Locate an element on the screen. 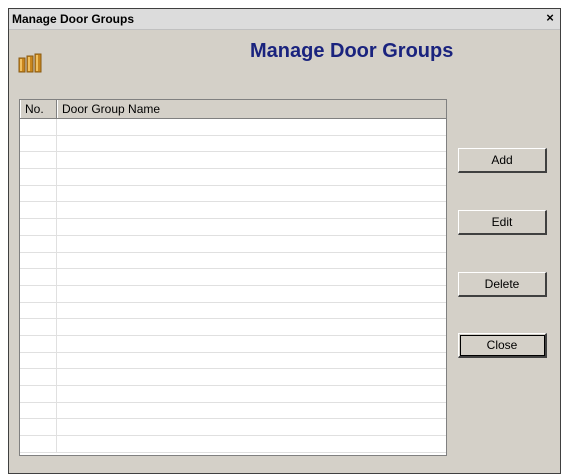  door-group-icon is located at coordinates (30, 63).